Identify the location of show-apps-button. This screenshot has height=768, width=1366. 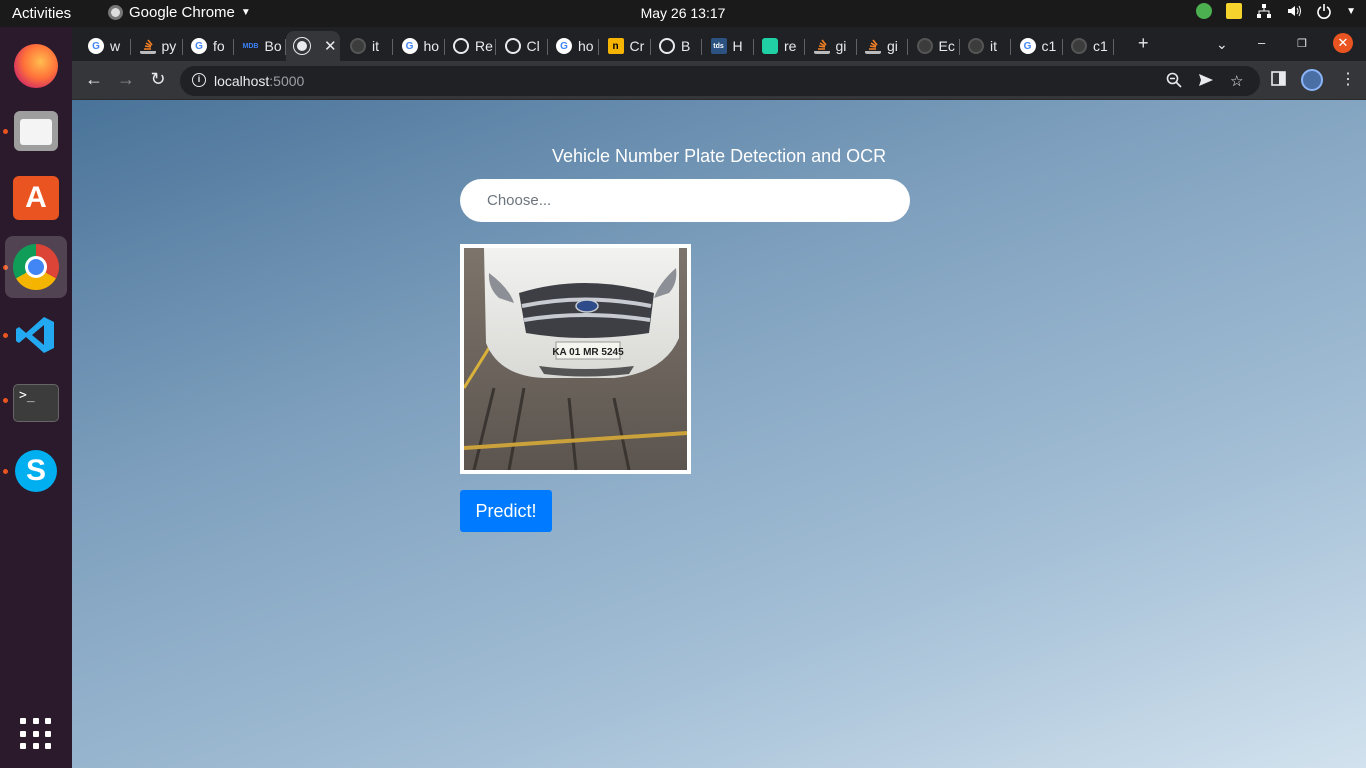
(36, 734).